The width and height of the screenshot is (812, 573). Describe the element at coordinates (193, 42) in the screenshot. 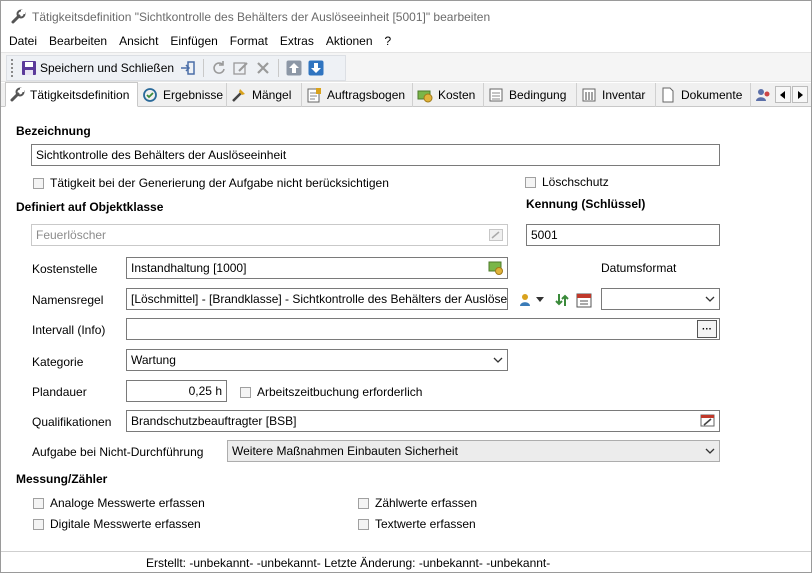

I see `menu-einfuegen: Einfügen` at that location.